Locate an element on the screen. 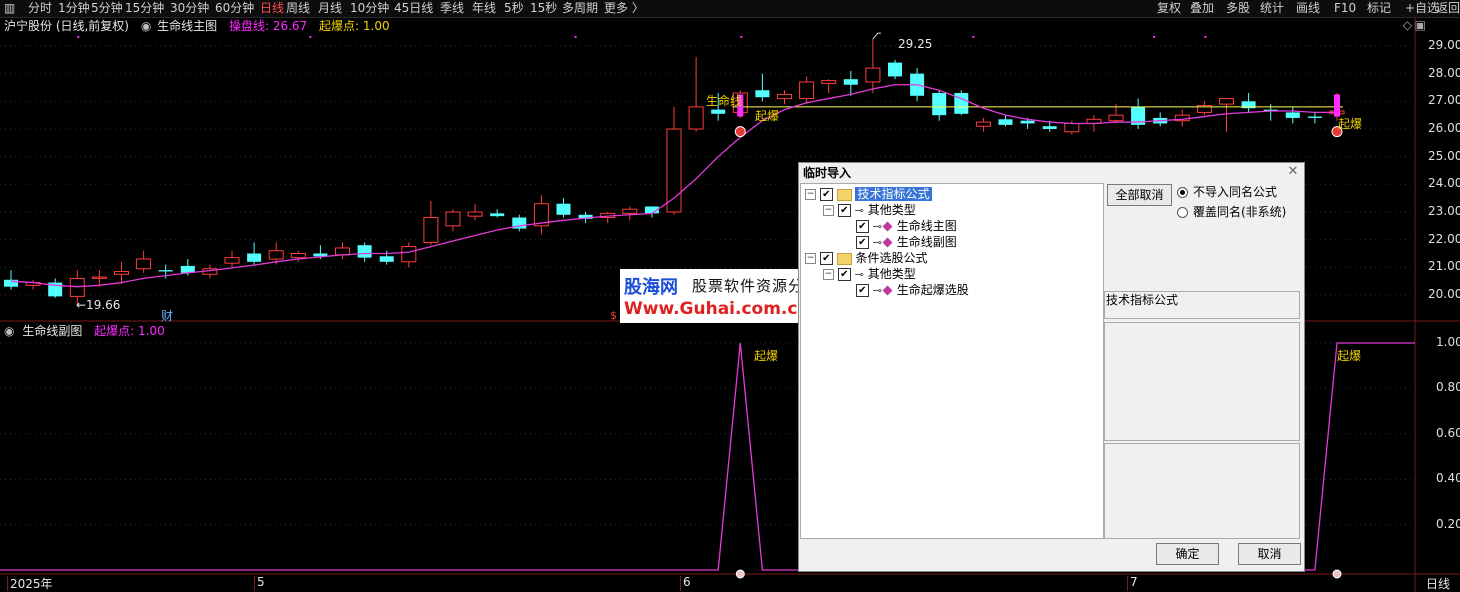 Image resolution: width=1460 pixels, height=592 pixels. tree-node-6: ✔ ⊸ 生命起爆选股 is located at coordinates (905, 290).